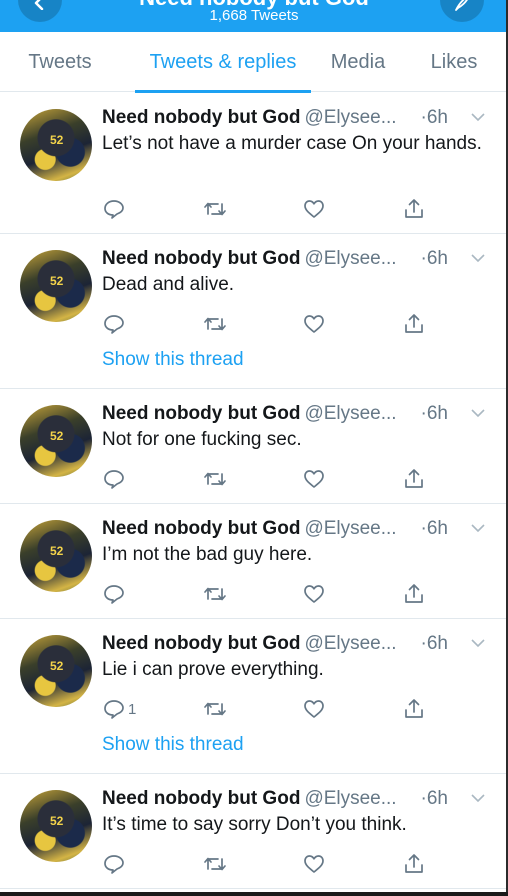  I want to click on profile-header: Need nobody but God 1,668 Tweets, so click(254, 16).